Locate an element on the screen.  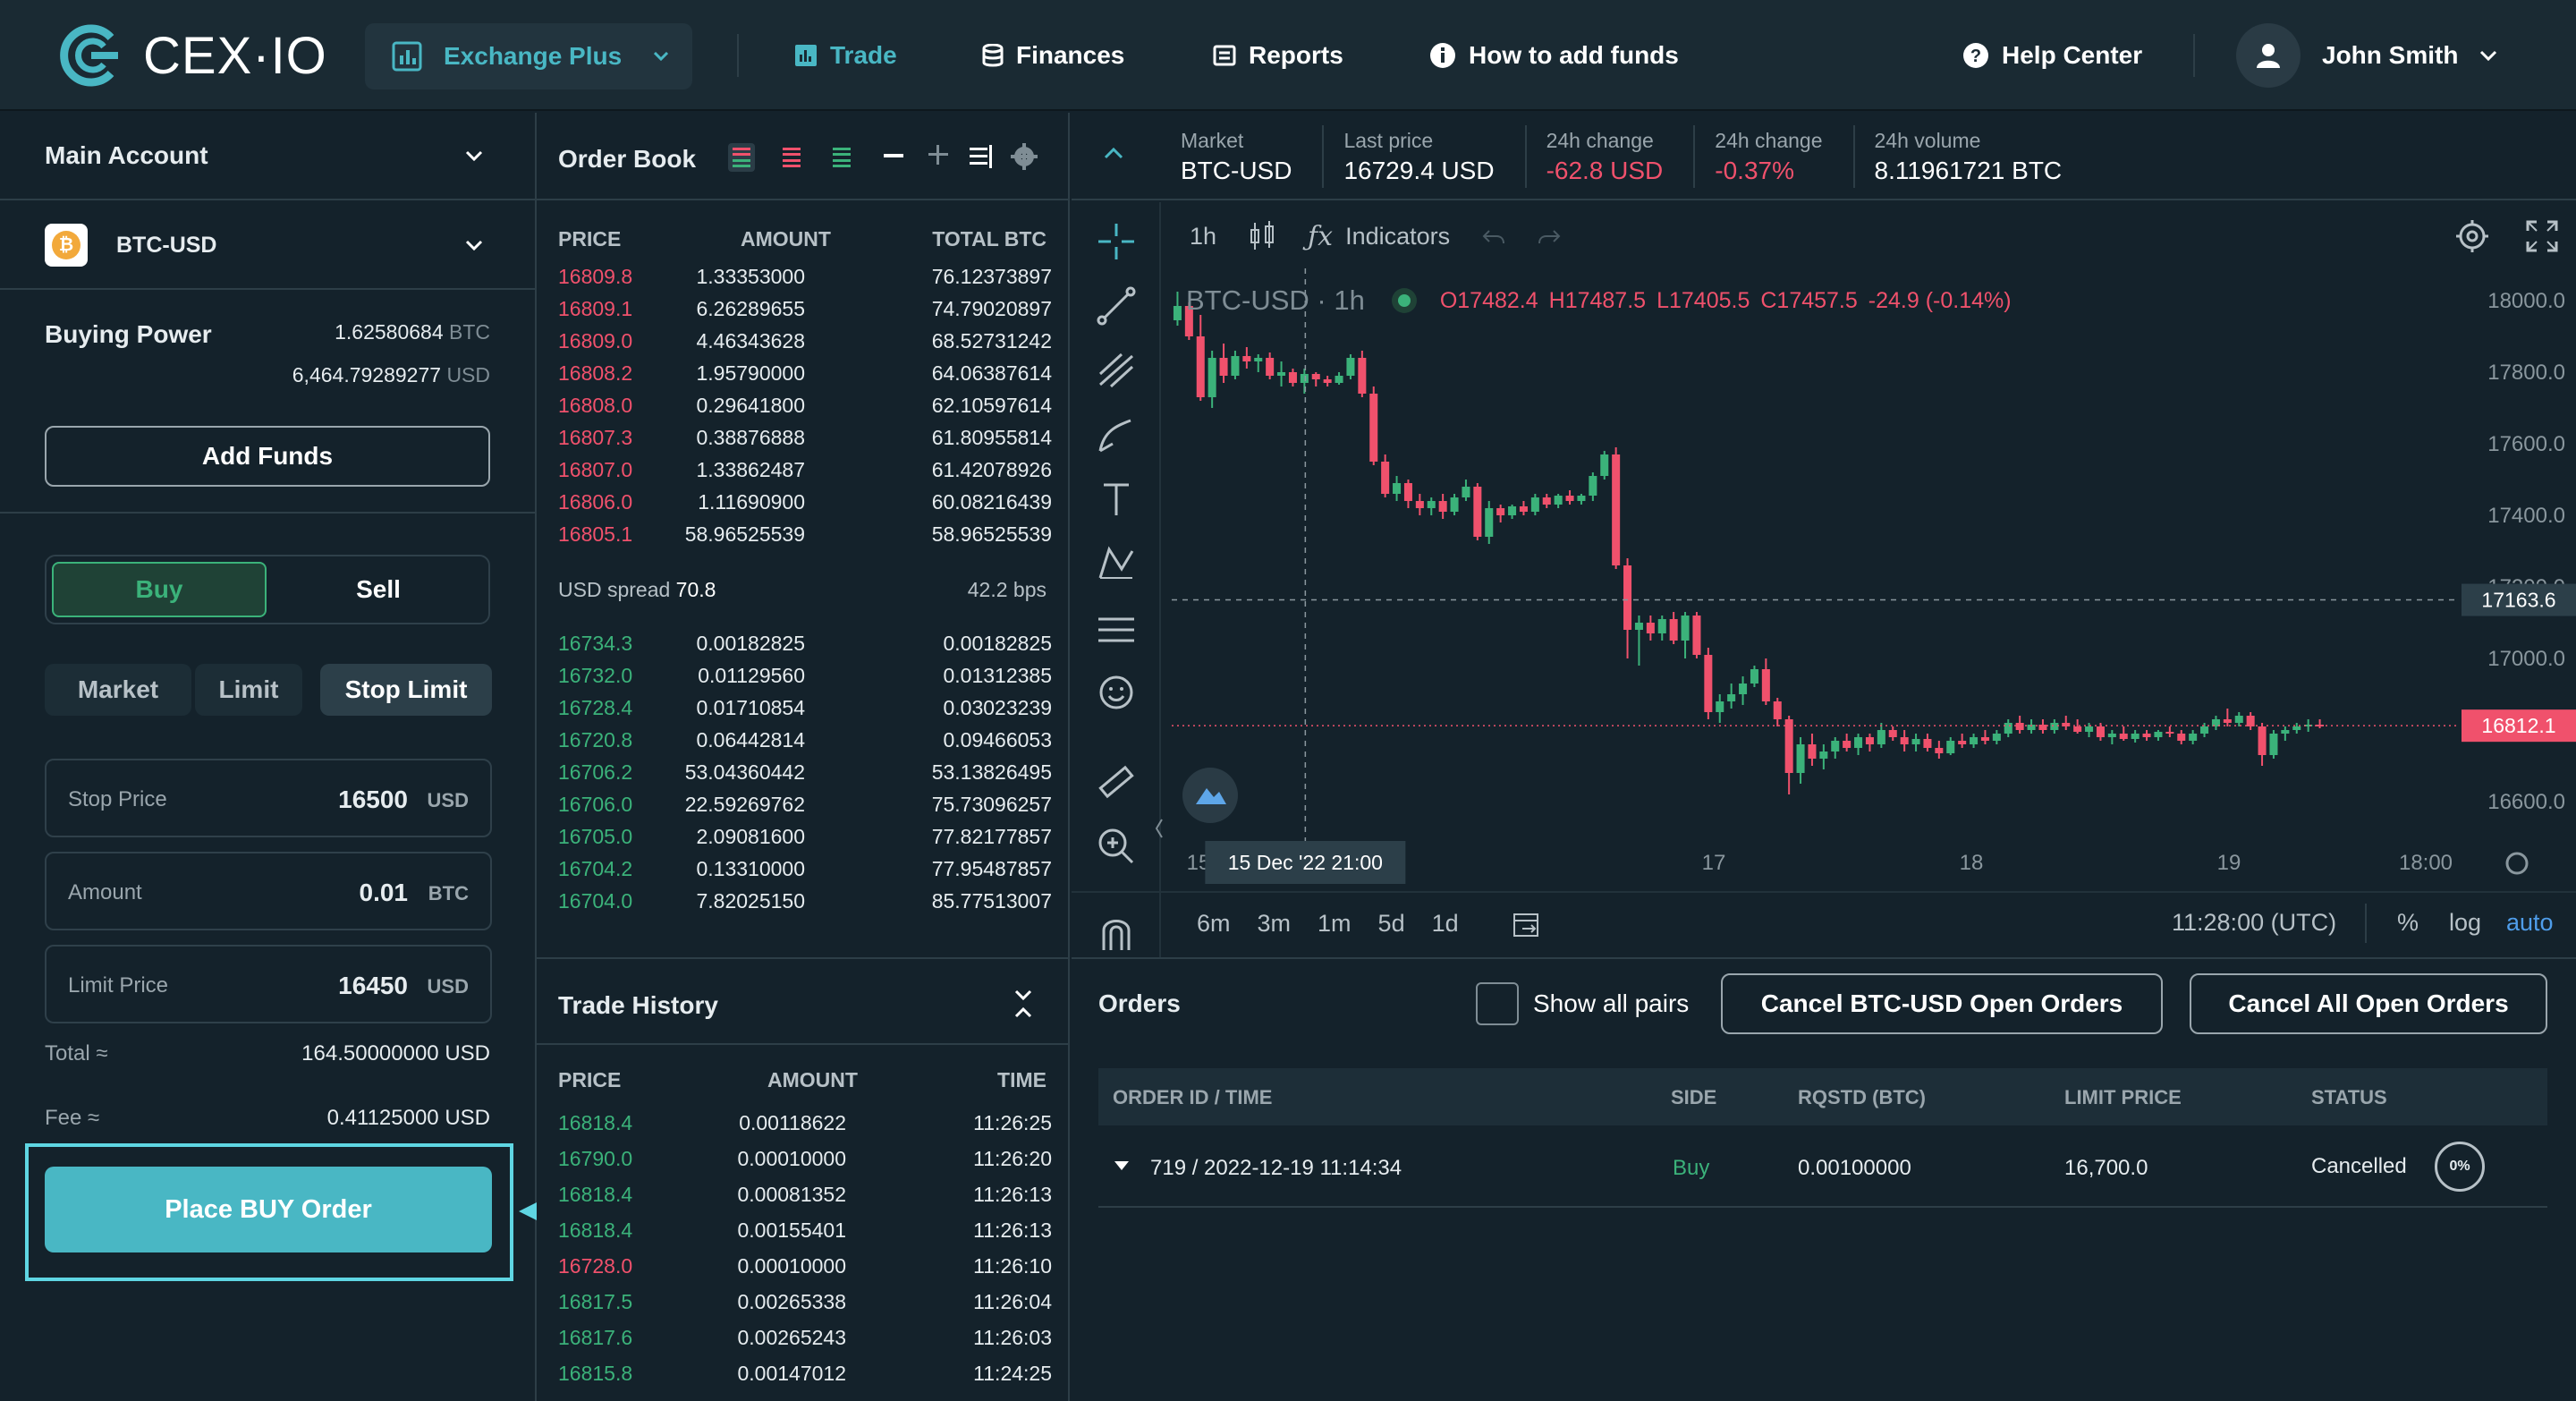
nav-finances: Finances is located at coordinates (1053, 55).